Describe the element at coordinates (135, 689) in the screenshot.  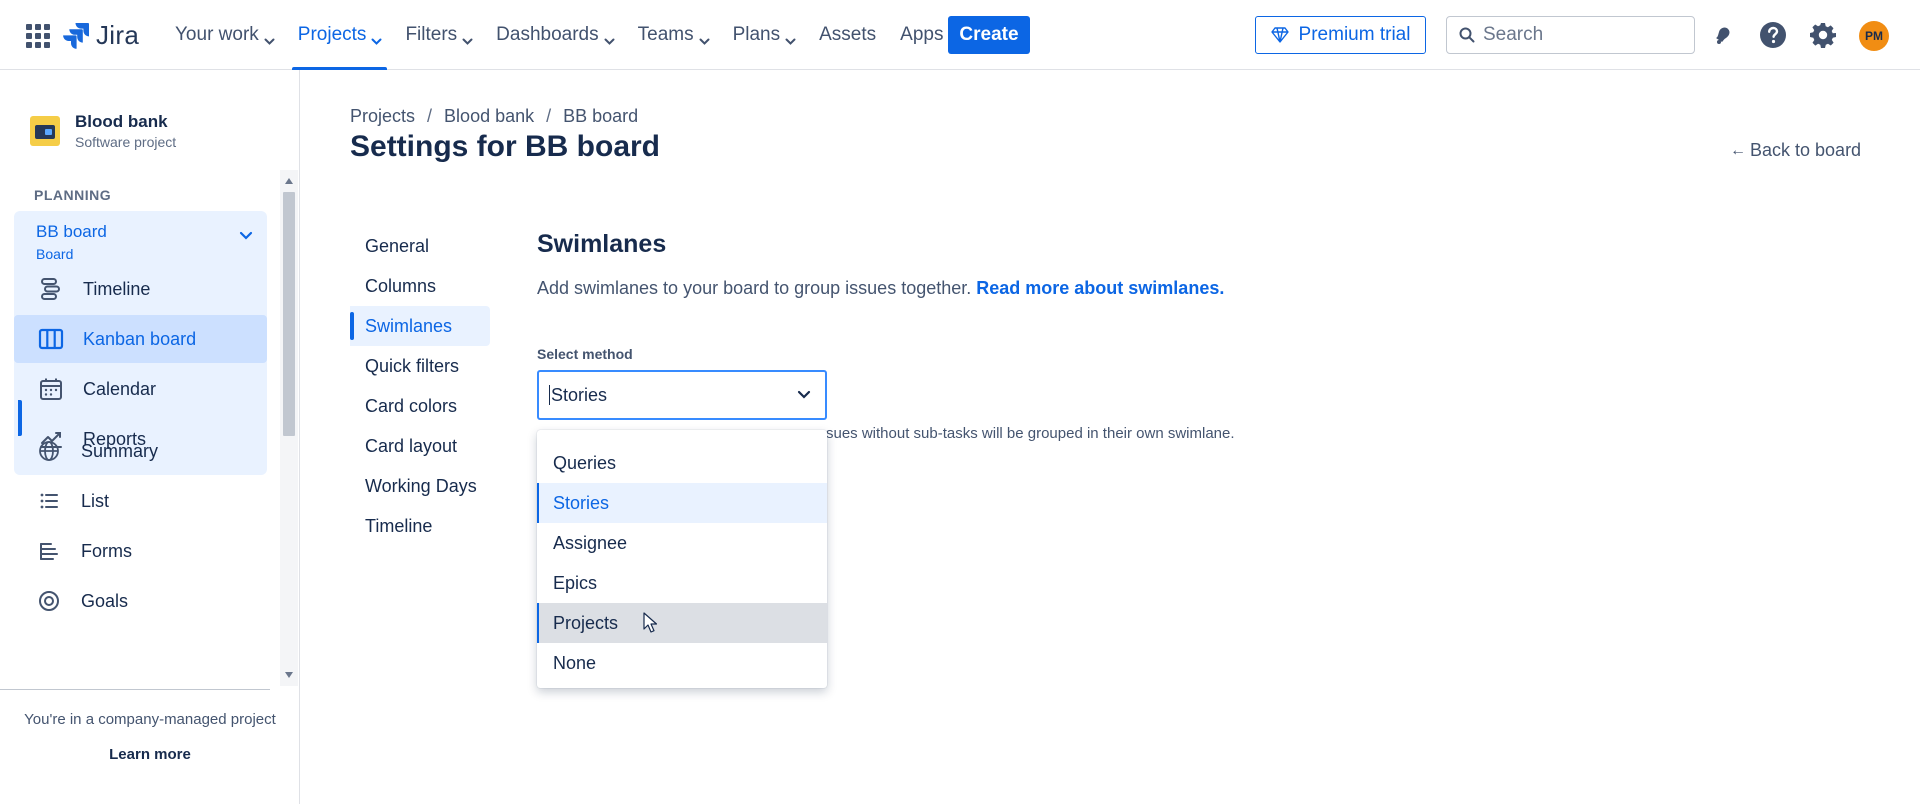
I see `sidebar-divider` at that location.